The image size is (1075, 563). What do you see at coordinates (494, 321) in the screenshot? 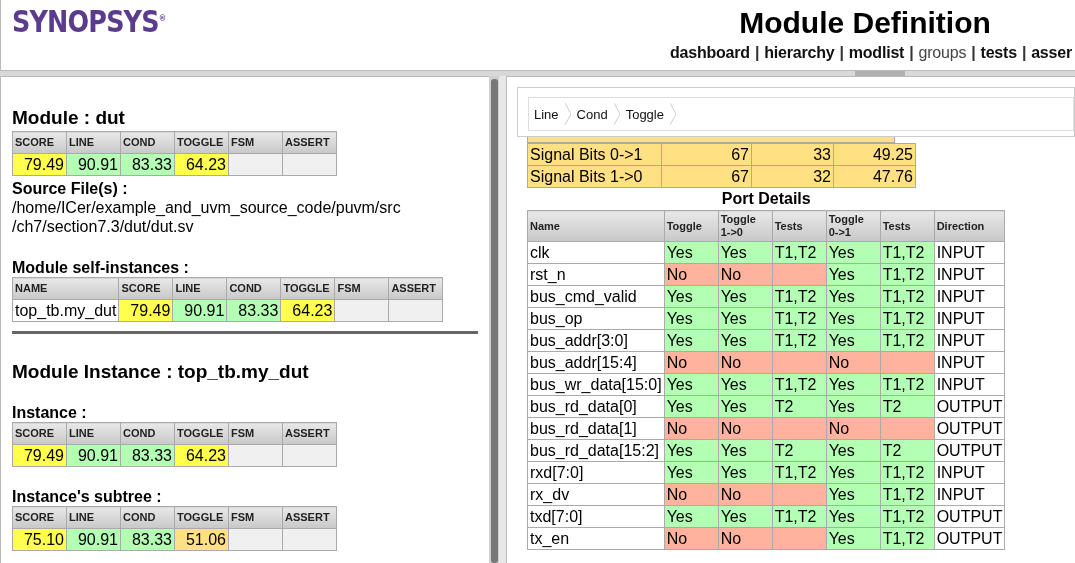
I see `scrollbar-thumb` at bounding box center [494, 321].